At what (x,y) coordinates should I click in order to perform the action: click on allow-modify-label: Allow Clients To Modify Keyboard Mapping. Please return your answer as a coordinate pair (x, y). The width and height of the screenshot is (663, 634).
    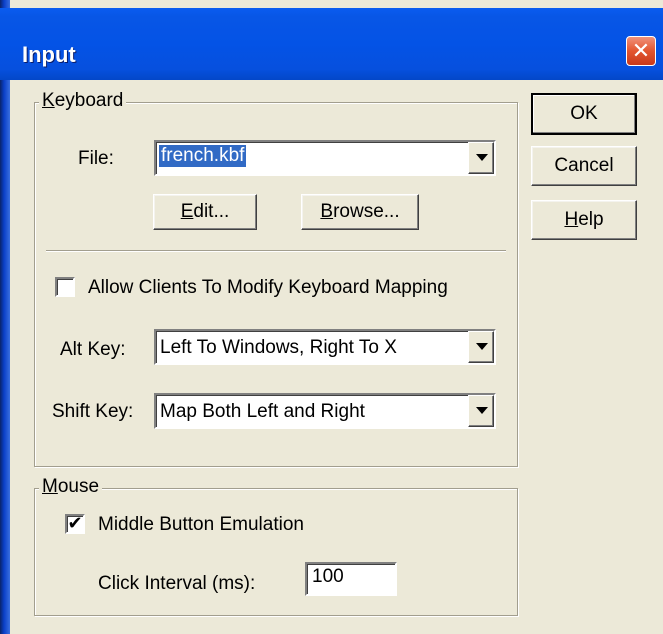
    Looking at the image, I should click on (268, 287).